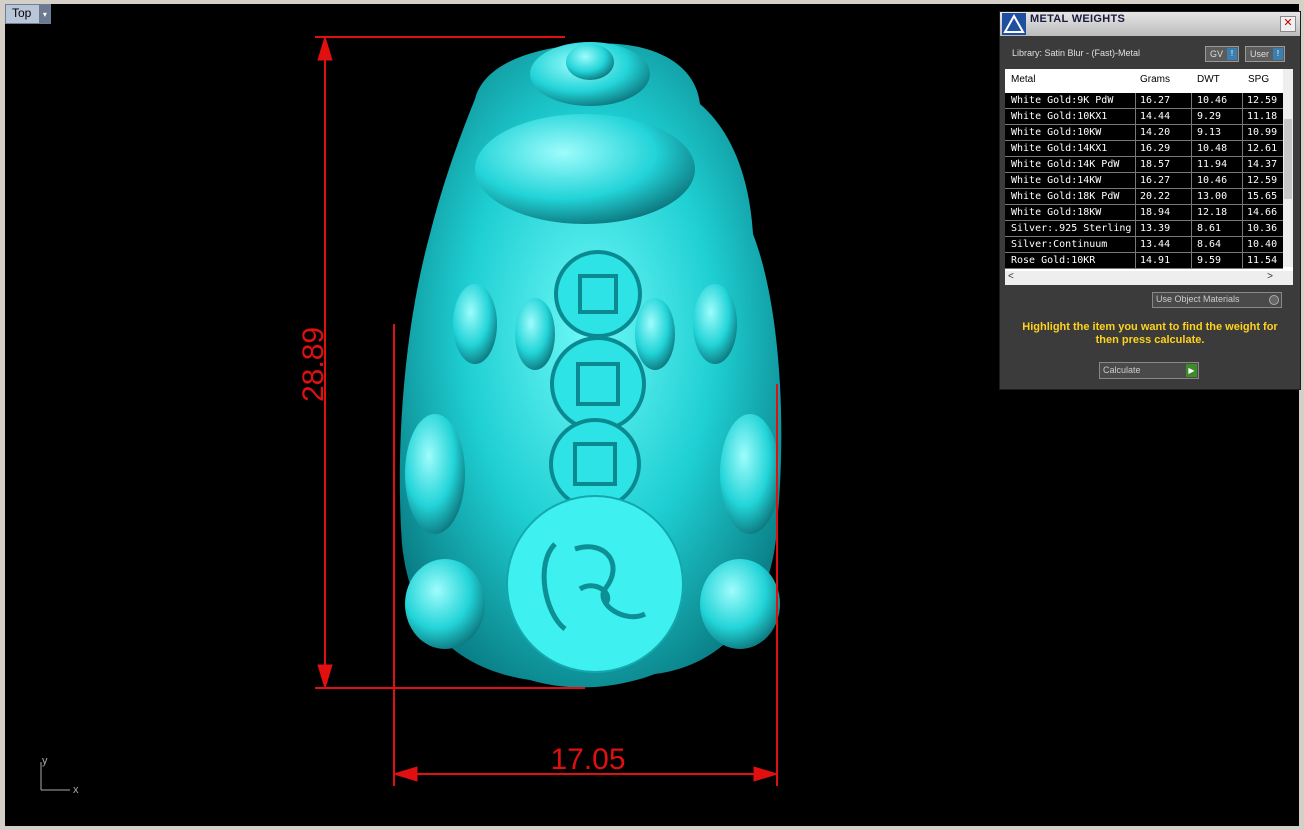 The width and height of the screenshot is (1304, 830). I want to click on metal-cell: Silver:.925 Sterling, so click(1071, 228).